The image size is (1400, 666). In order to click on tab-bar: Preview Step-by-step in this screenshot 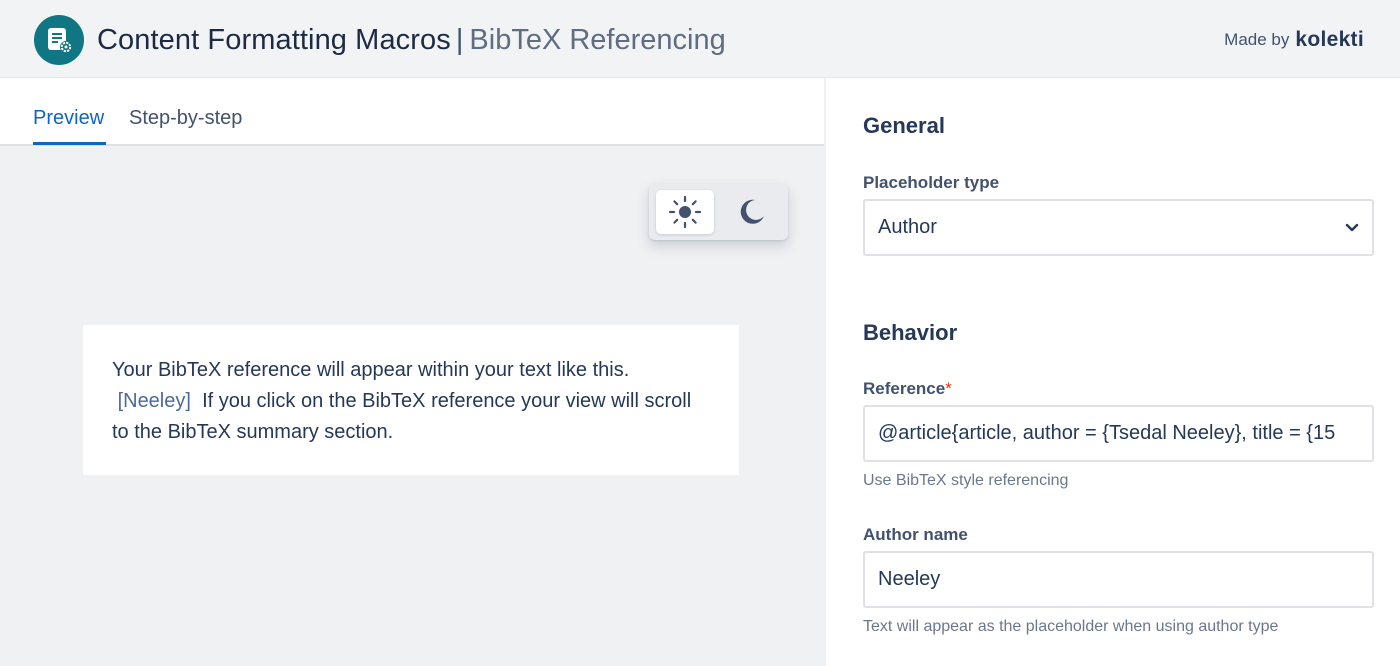, I will do `click(412, 112)`.